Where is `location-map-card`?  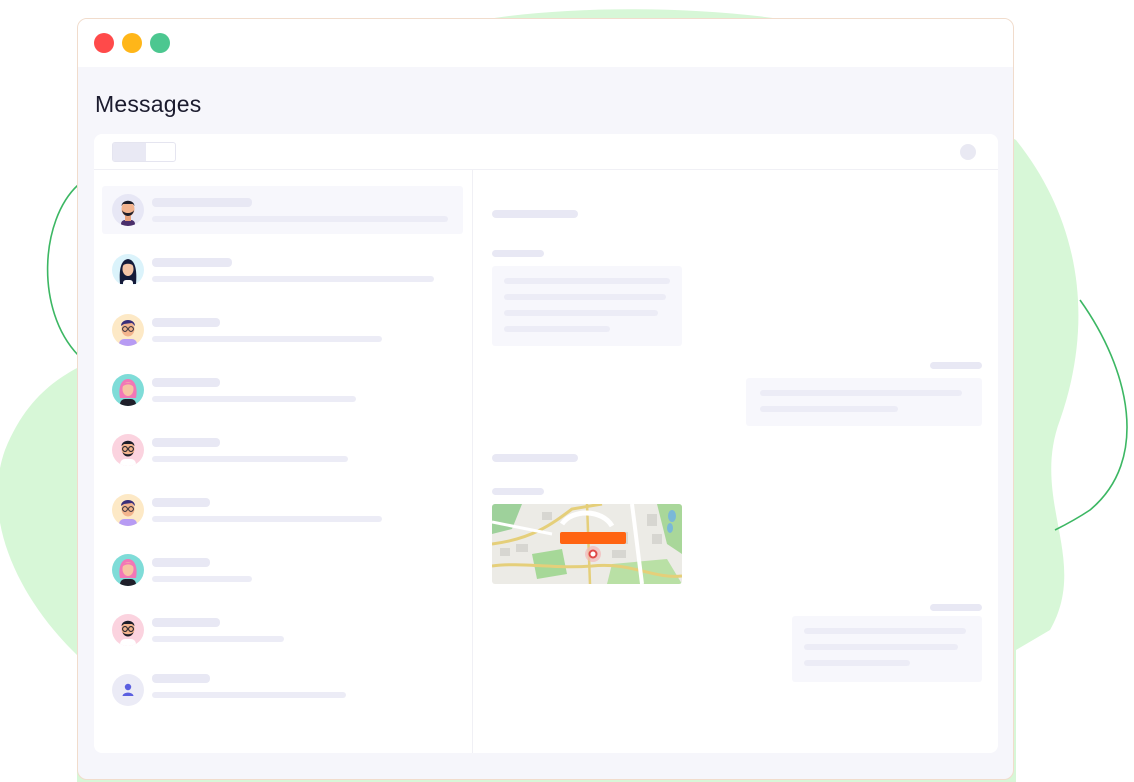
location-map-card is located at coordinates (587, 544).